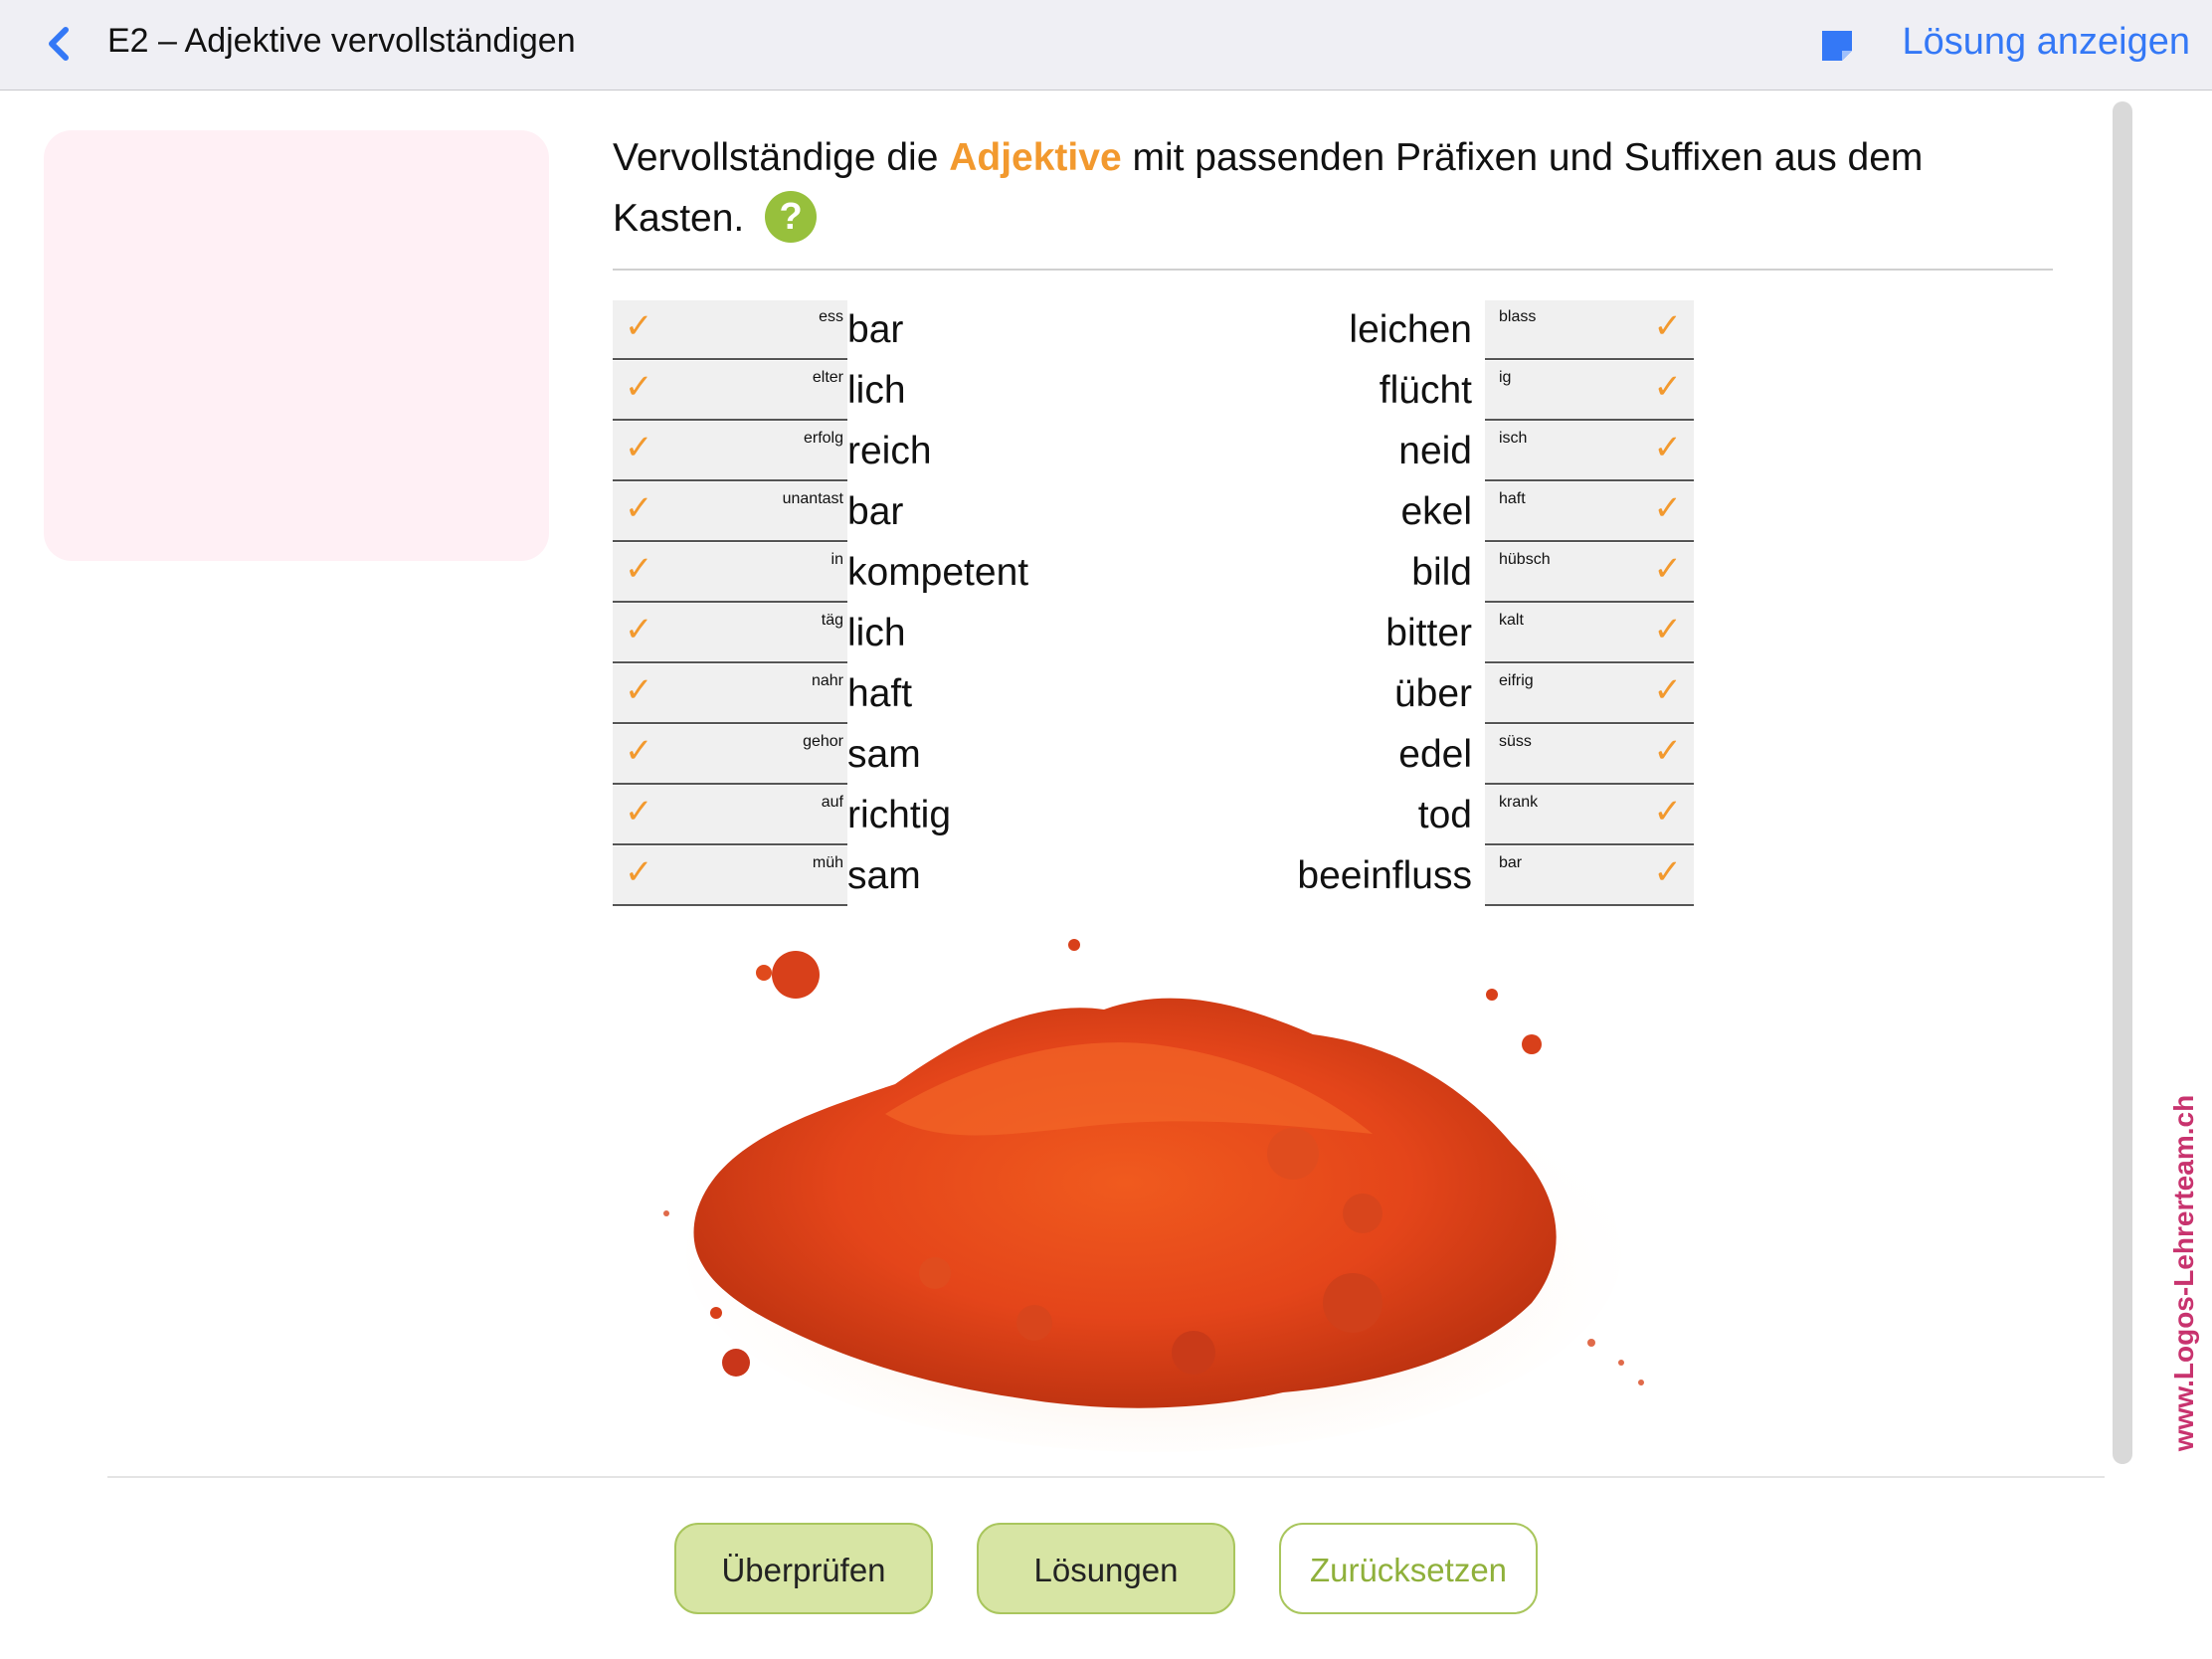 The width and height of the screenshot is (2212, 1659). Describe the element at coordinates (1589, 876) in the screenshot. I see `right-answer-field: bar ✓` at that location.